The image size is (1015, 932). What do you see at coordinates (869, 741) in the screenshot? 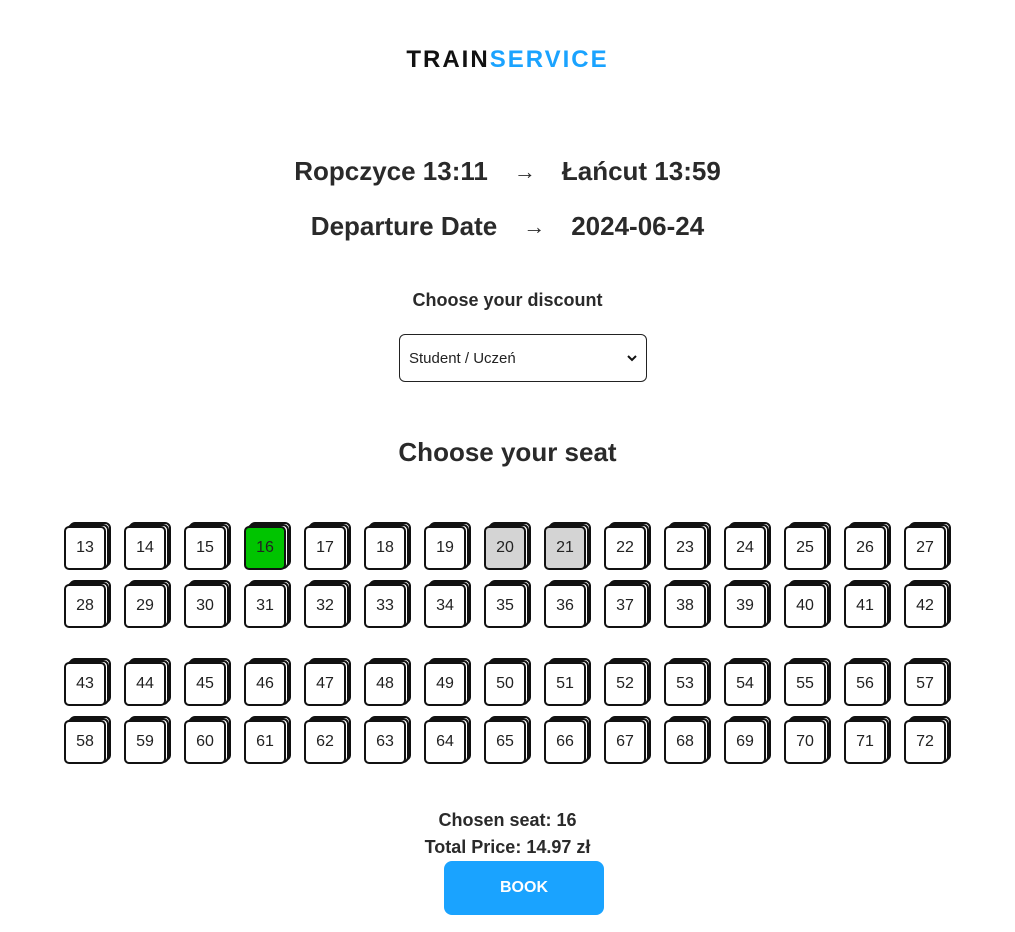
I see `seat-71: 71` at bounding box center [869, 741].